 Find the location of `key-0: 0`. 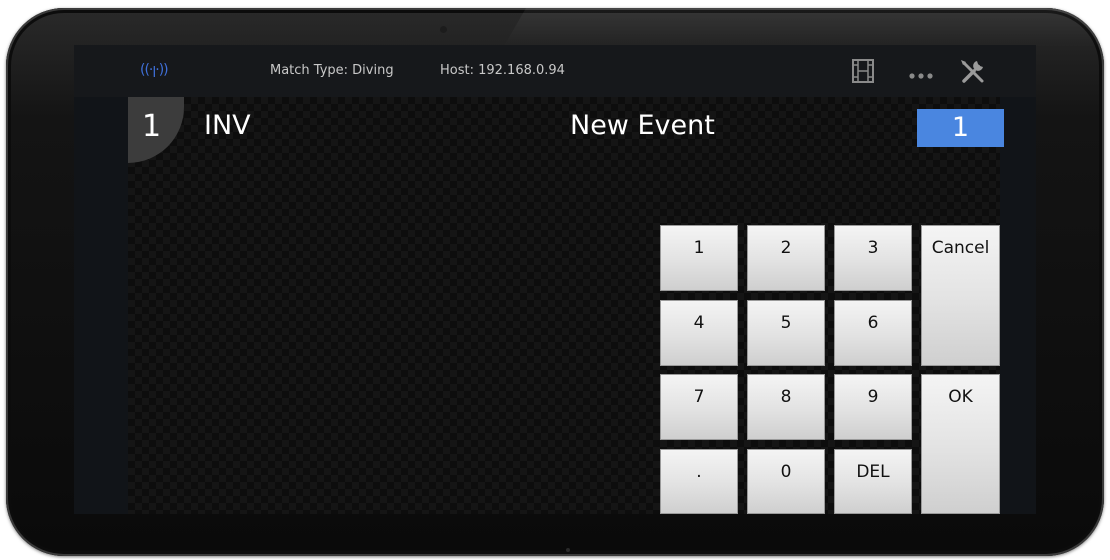

key-0: 0 is located at coordinates (786, 481).